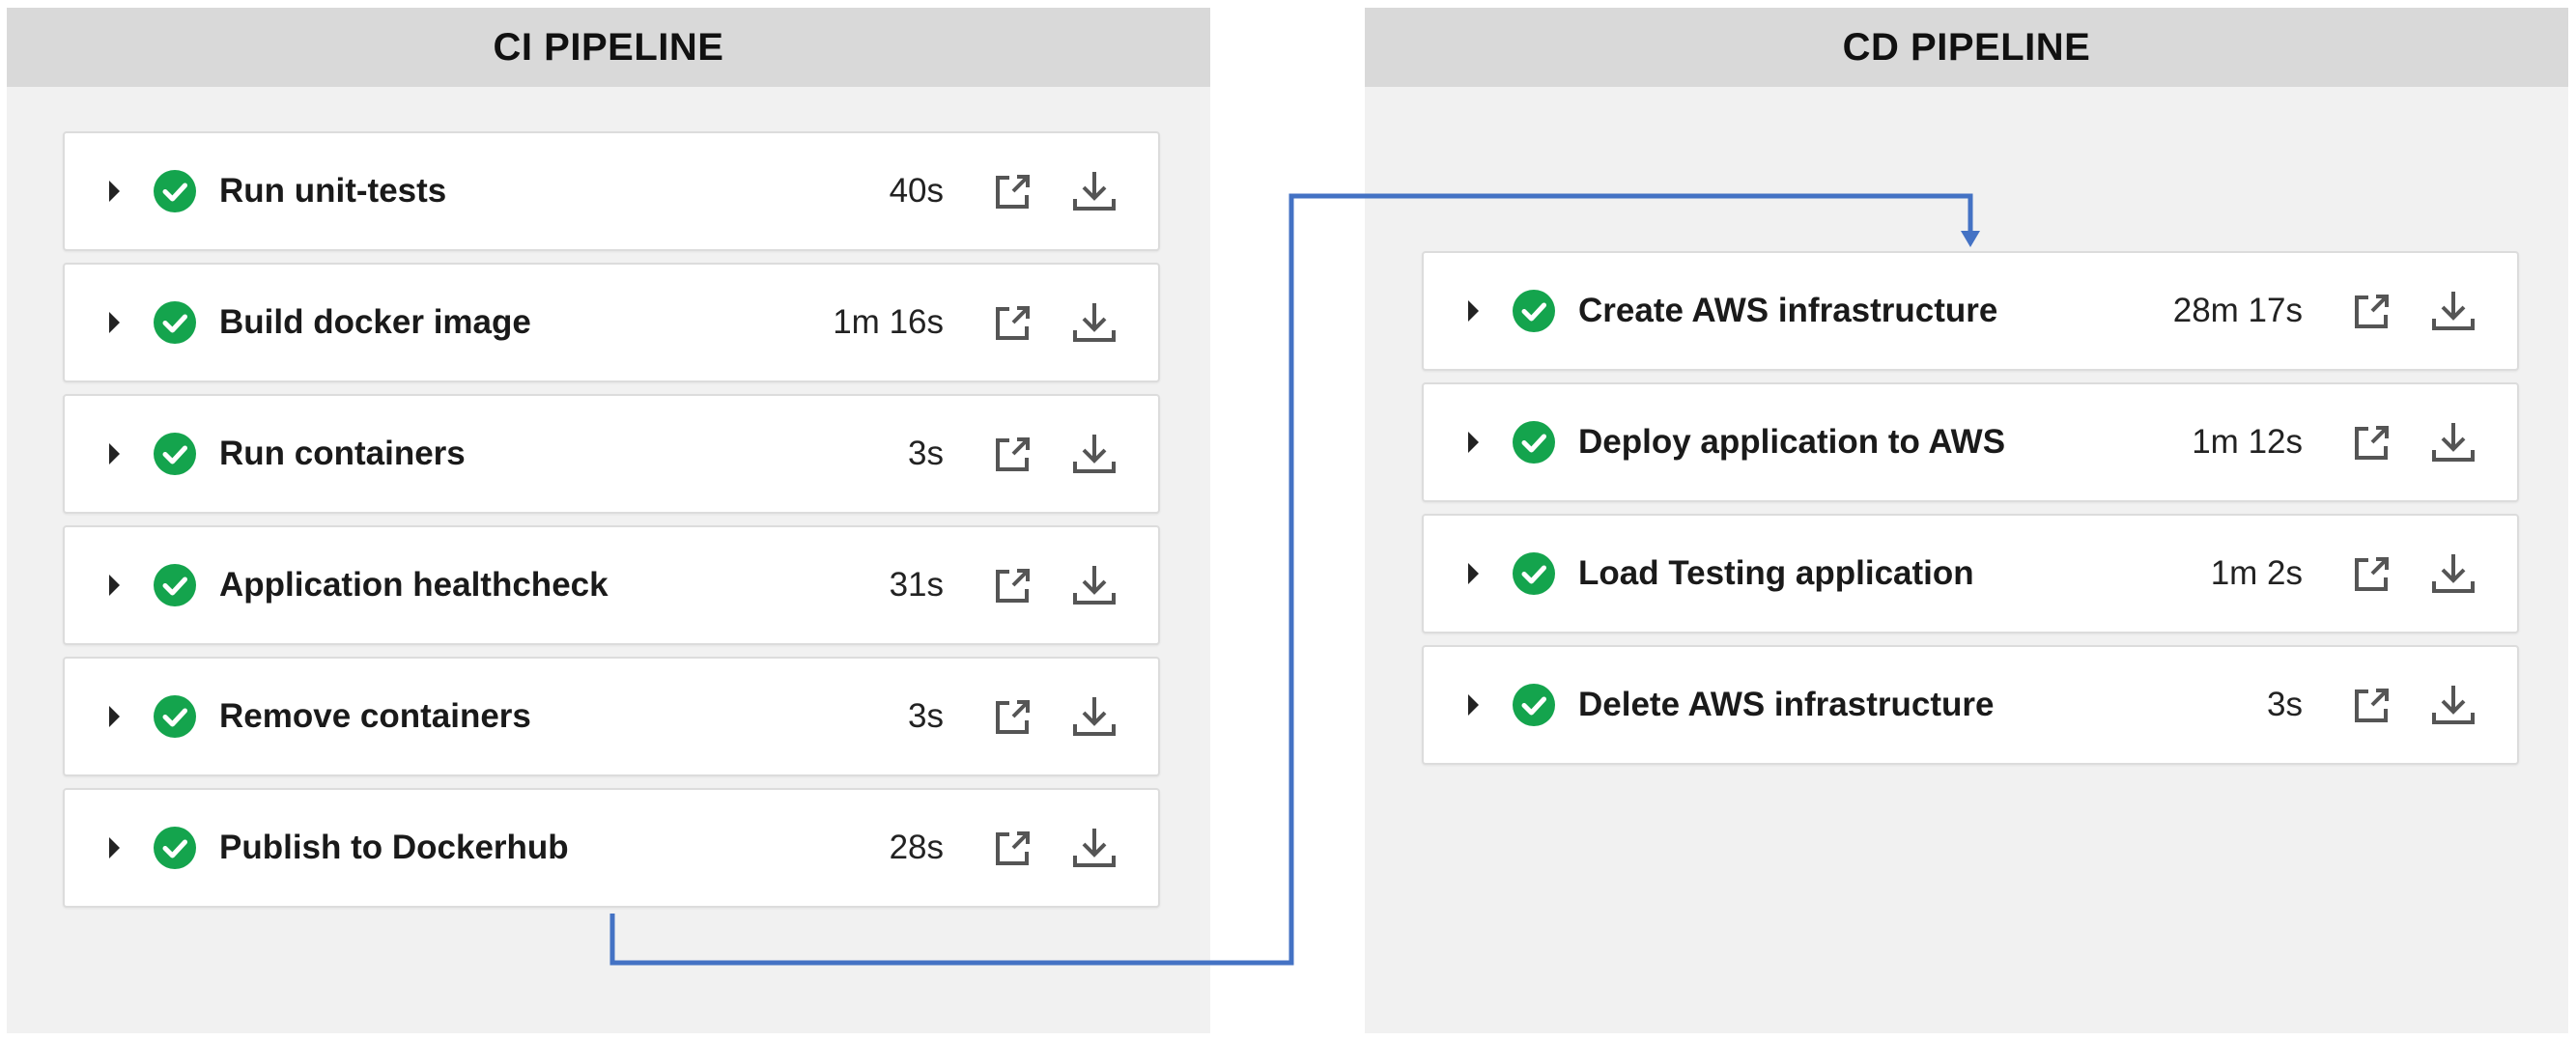 The height and width of the screenshot is (1041, 2576). What do you see at coordinates (1786, 705) in the screenshot?
I see `job-name: Delete AWS infrastructure` at bounding box center [1786, 705].